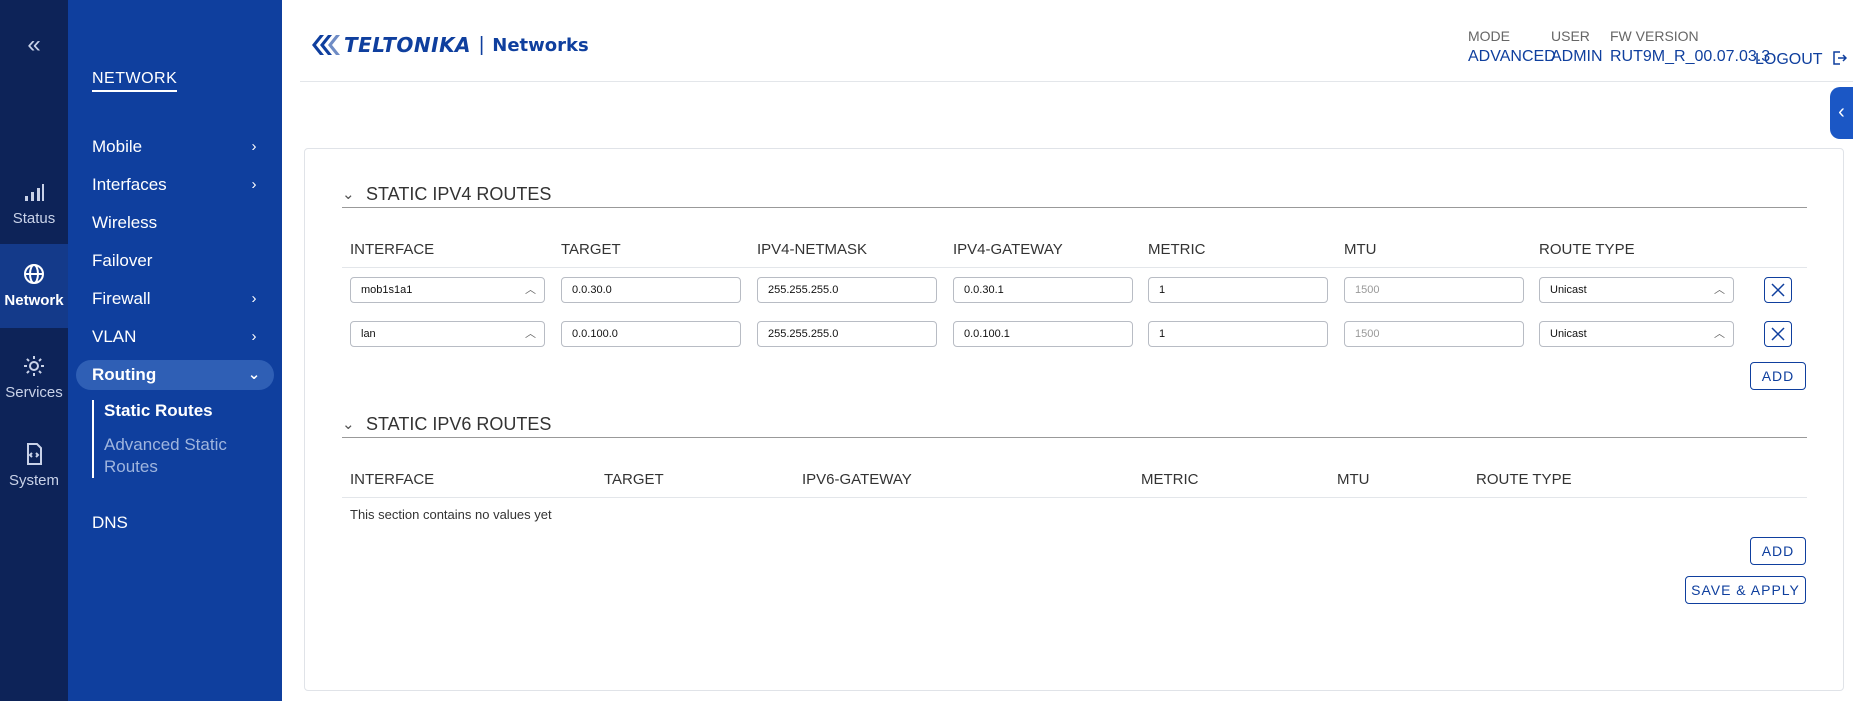 The width and height of the screenshot is (1853, 701). I want to click on col-header: IPV6-GATEWAY, so click(857, 479).